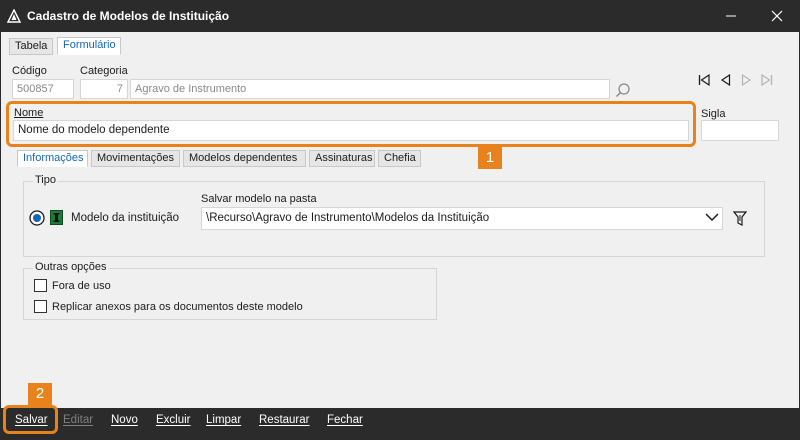 Image resolution: width=800 pixels, height=440 pixels. What do you see at coordinates (726, 80) in the screenshot?
I see `previous-record-icon` at bounding box center [726, 80].